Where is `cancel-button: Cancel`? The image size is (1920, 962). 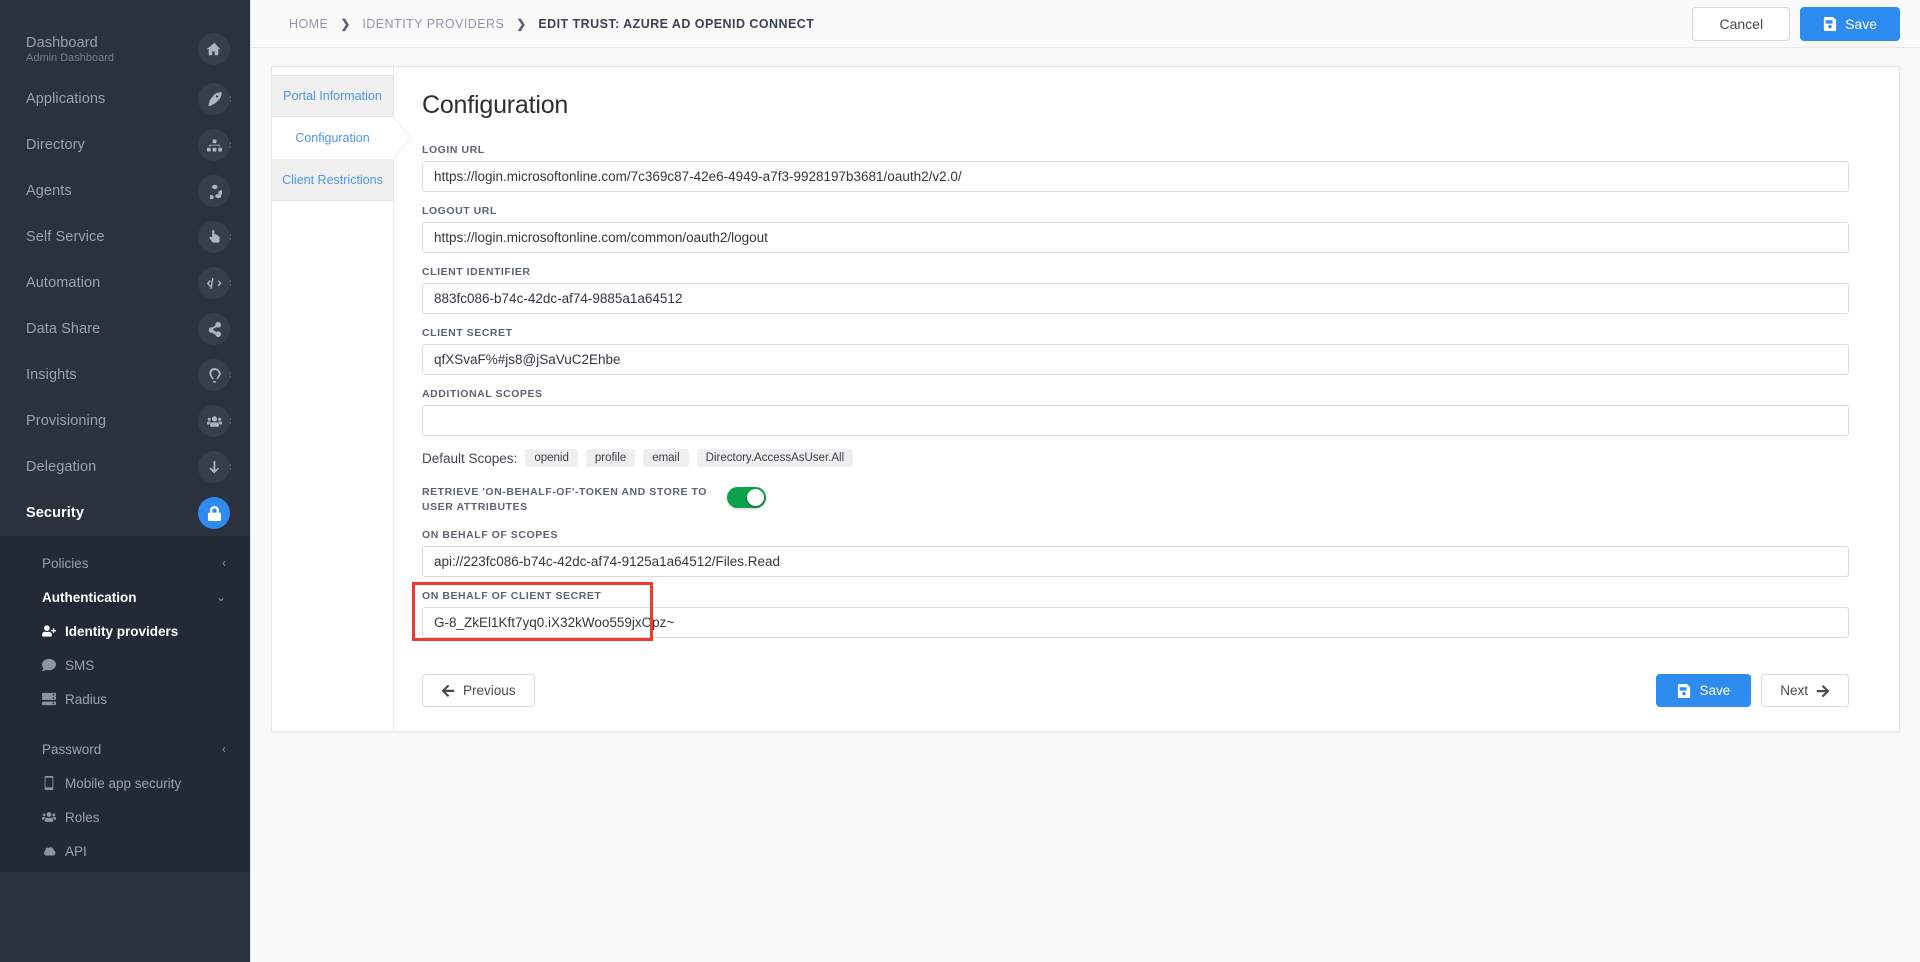 cancel-button: Cancel is located at coordinates (1741, 23).